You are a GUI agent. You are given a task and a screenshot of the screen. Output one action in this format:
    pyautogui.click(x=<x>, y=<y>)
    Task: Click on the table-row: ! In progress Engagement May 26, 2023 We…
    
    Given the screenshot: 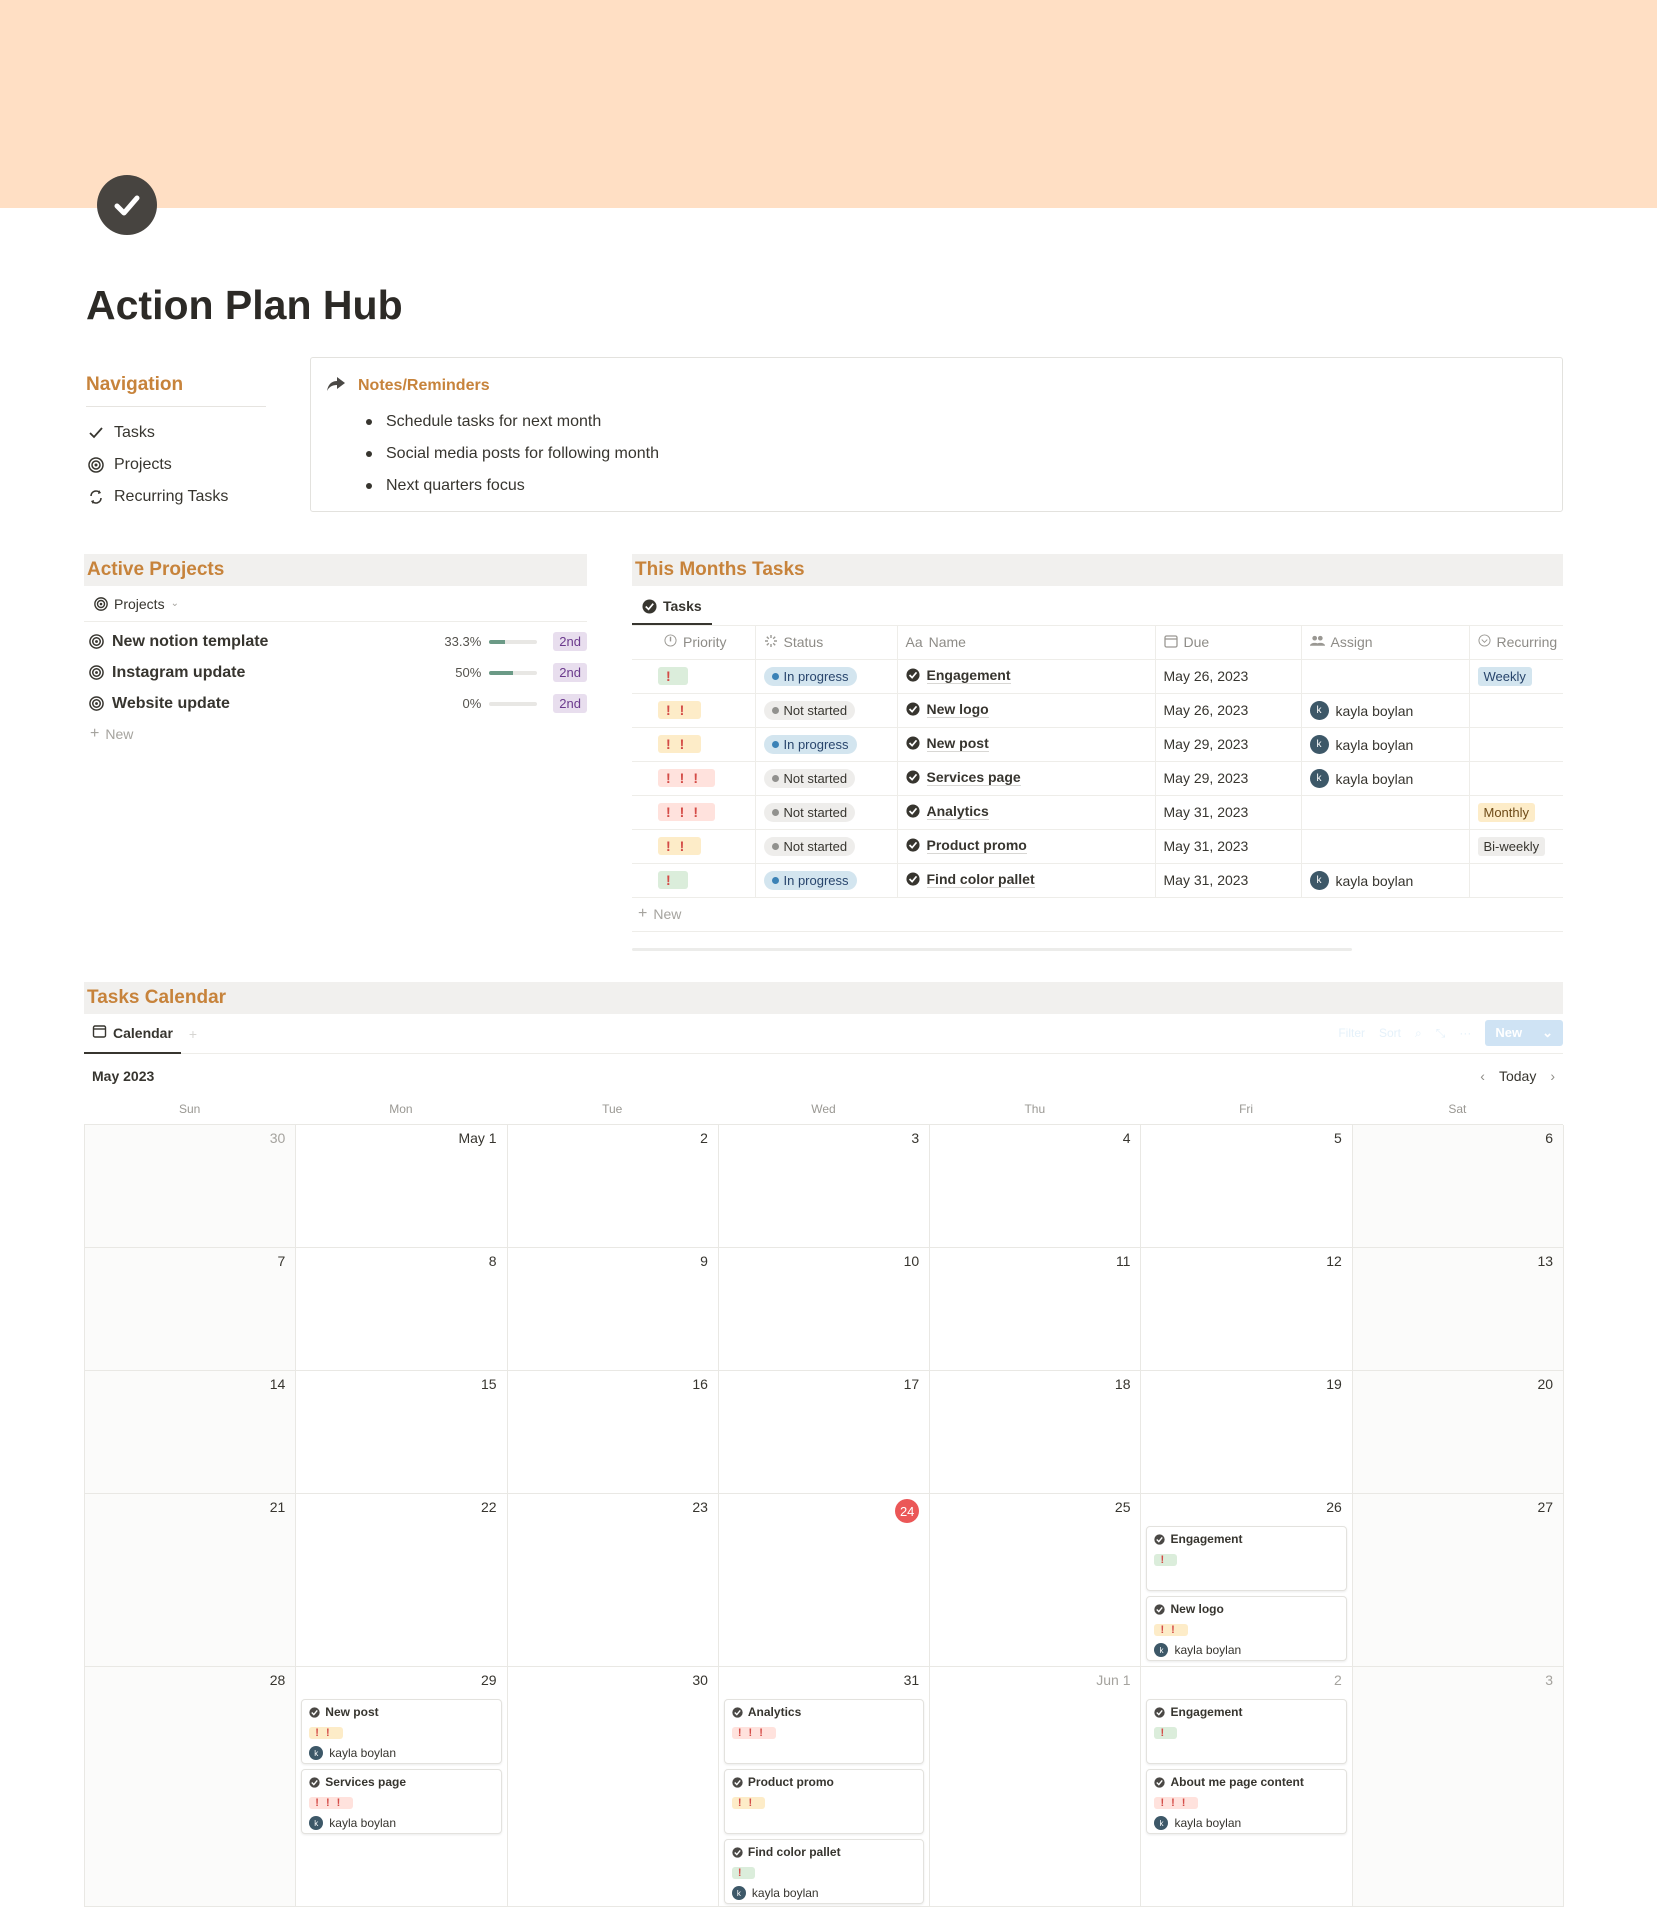 What is the action you would take?
    pyautogui.click(x=1097, y=676)
    